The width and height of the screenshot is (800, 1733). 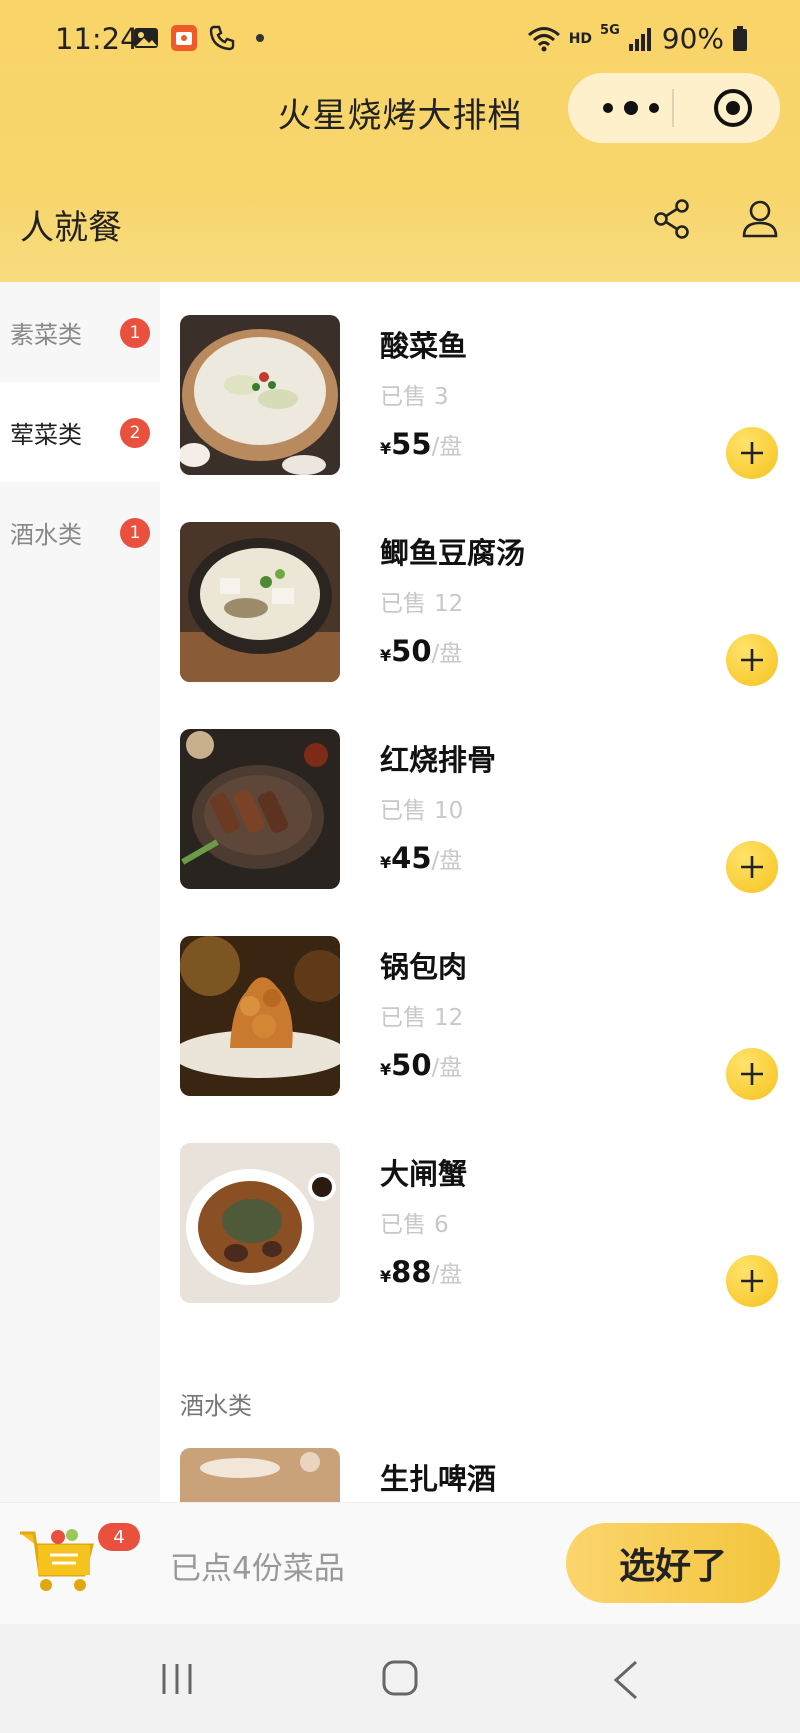 I want to click on dish-item: 鲫鱼豆腐汤 已售 12 ¥50/盘, so click(x=480, y=604).